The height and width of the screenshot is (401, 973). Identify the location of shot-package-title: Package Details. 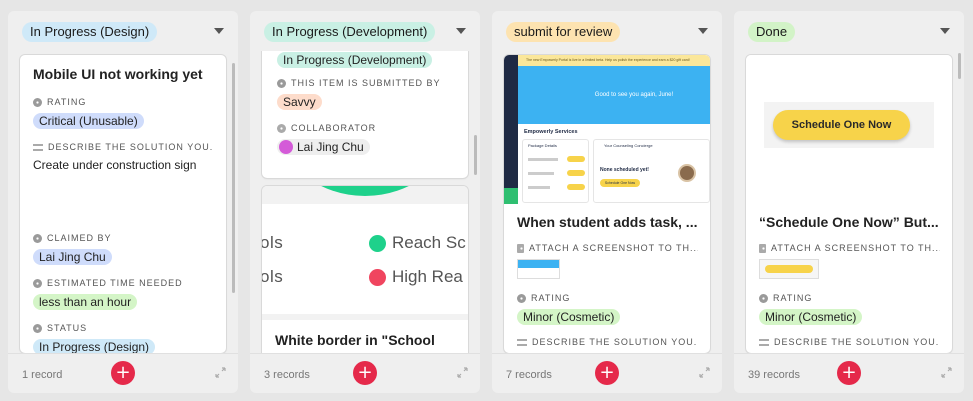
(542, 145).